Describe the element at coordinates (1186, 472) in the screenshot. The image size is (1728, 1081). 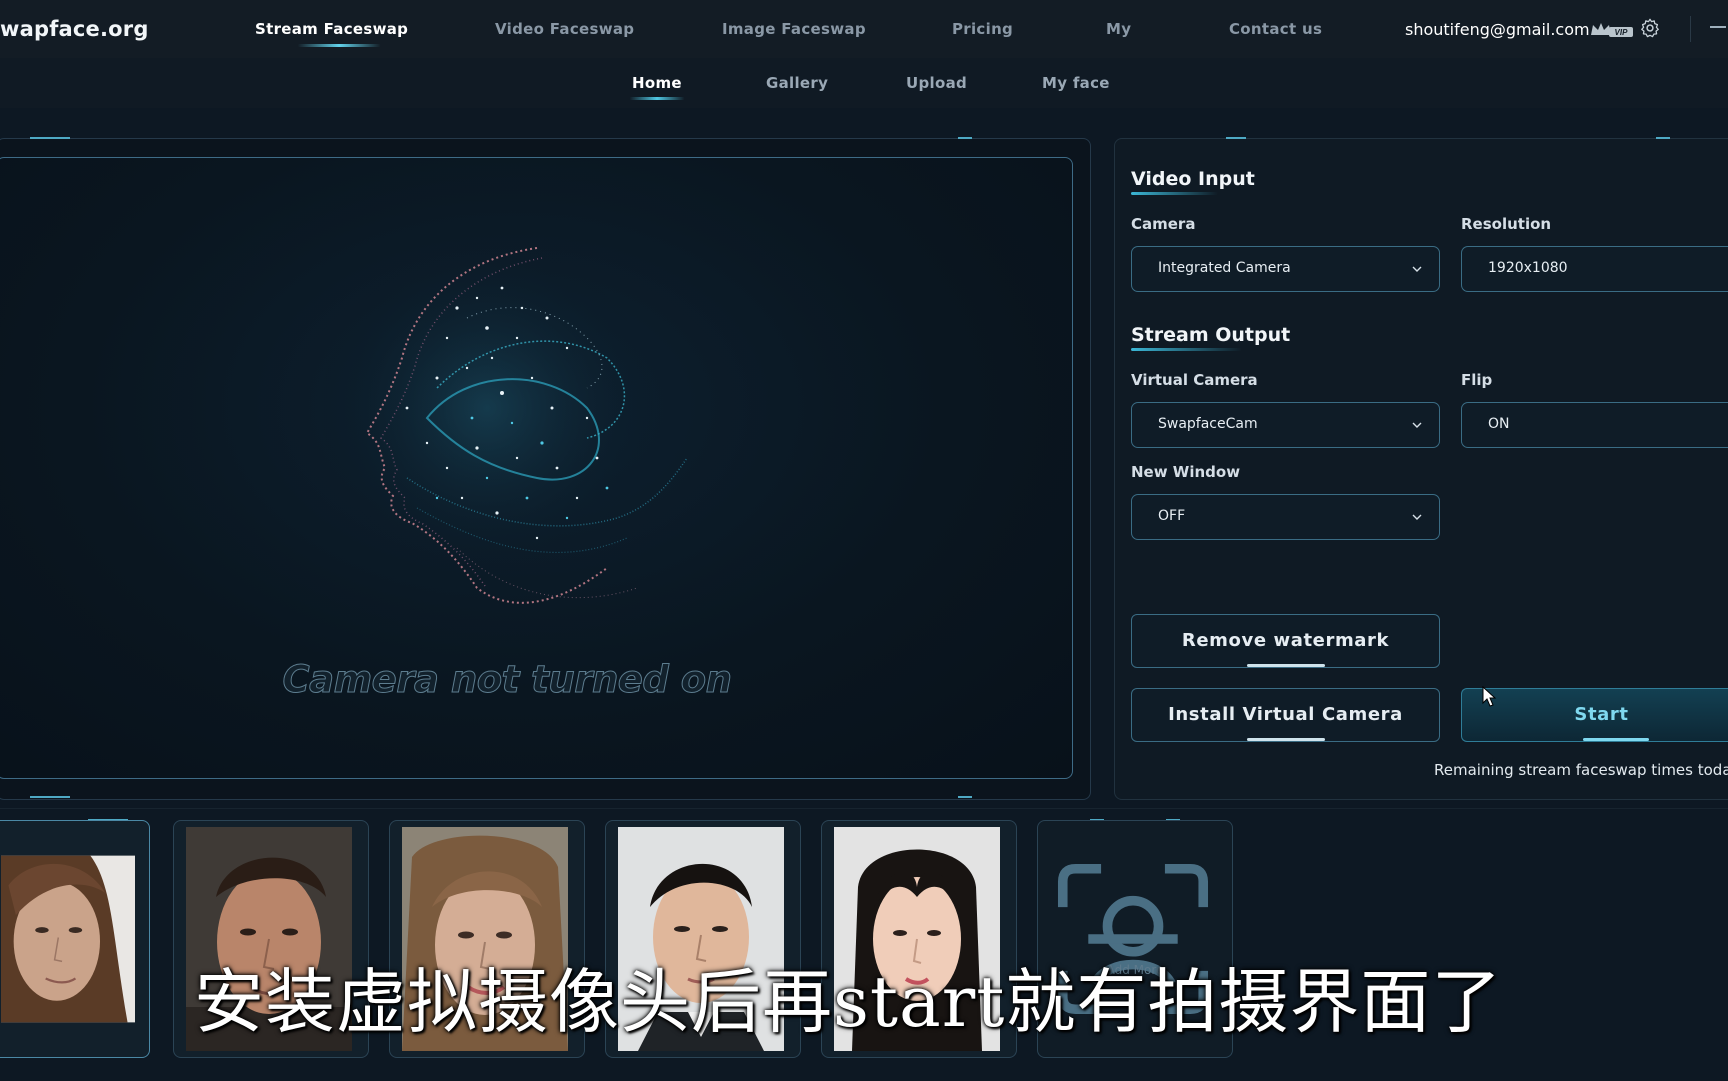
I see `new-window-label: New Window` at that location.